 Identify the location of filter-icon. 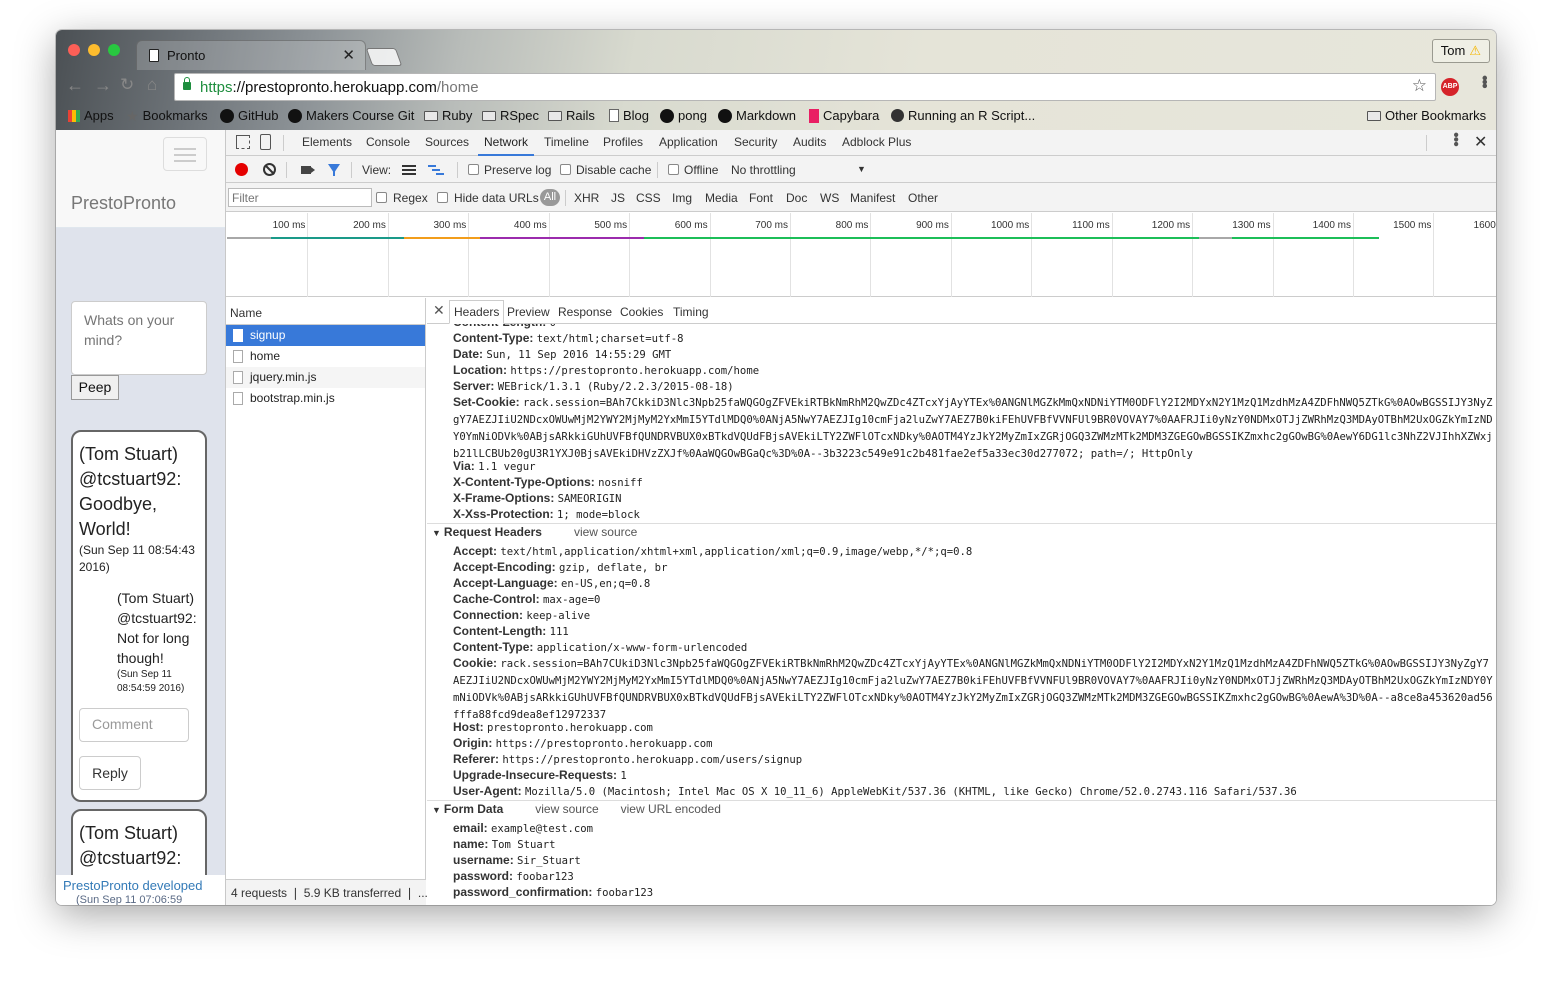
(334, 170).